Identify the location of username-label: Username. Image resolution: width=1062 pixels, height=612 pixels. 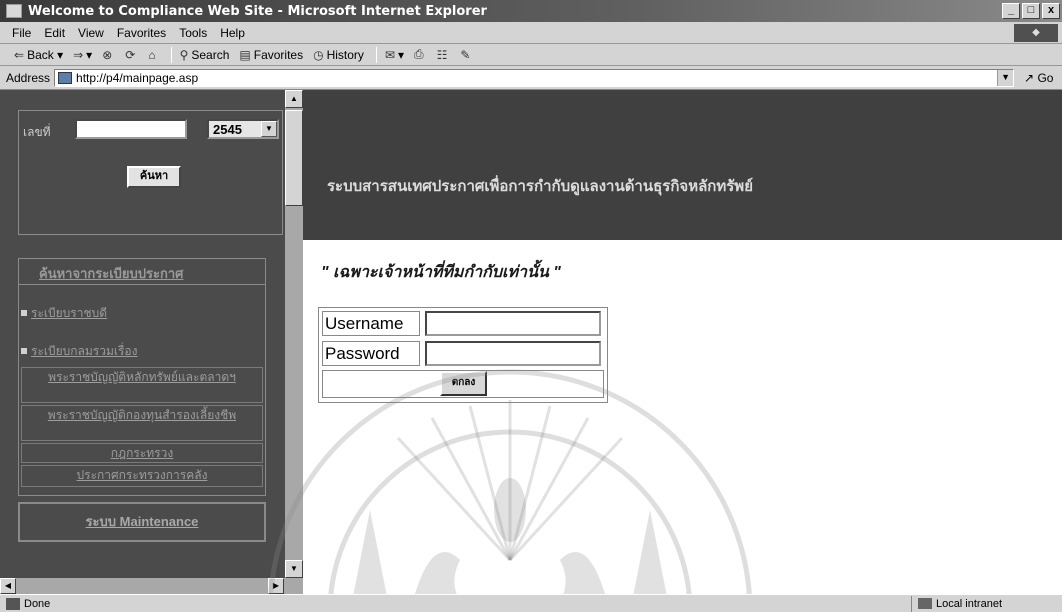
(371, 323).